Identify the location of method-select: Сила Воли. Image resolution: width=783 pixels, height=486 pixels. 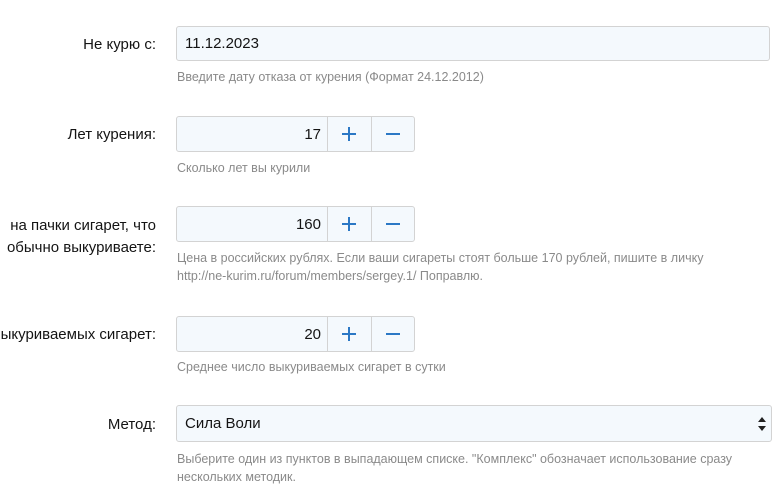
(474, 423).